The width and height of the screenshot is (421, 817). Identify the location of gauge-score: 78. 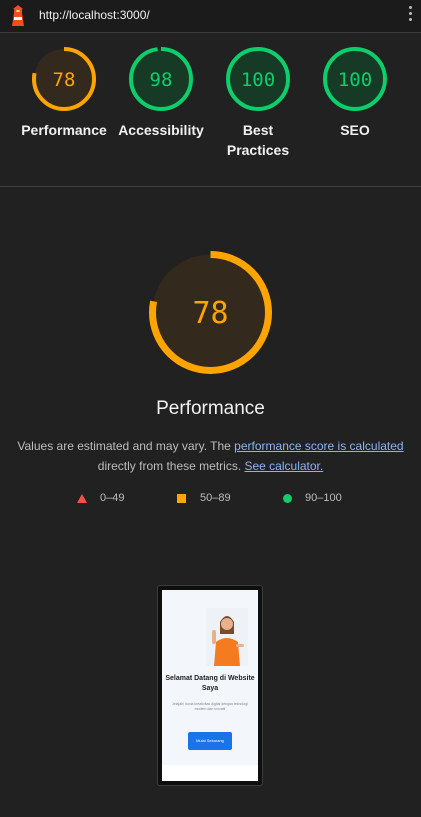
(64, 80).